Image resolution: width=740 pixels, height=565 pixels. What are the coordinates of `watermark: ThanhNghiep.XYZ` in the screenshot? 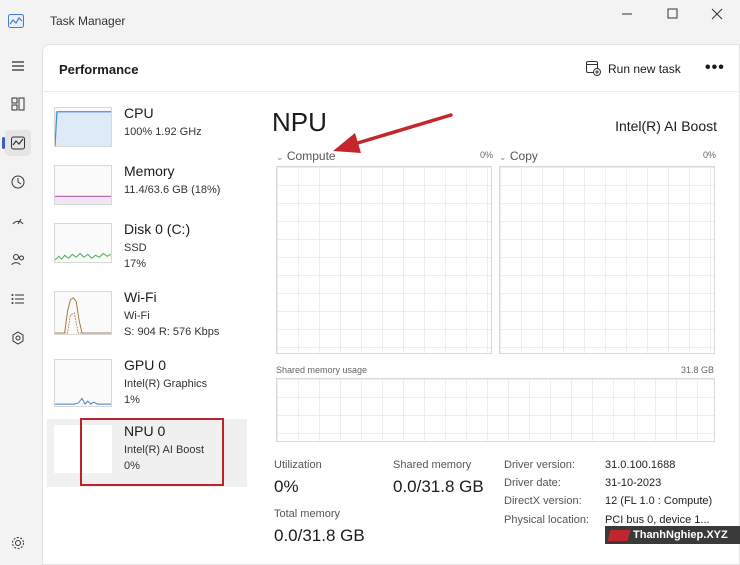 It's located at (672, 535).